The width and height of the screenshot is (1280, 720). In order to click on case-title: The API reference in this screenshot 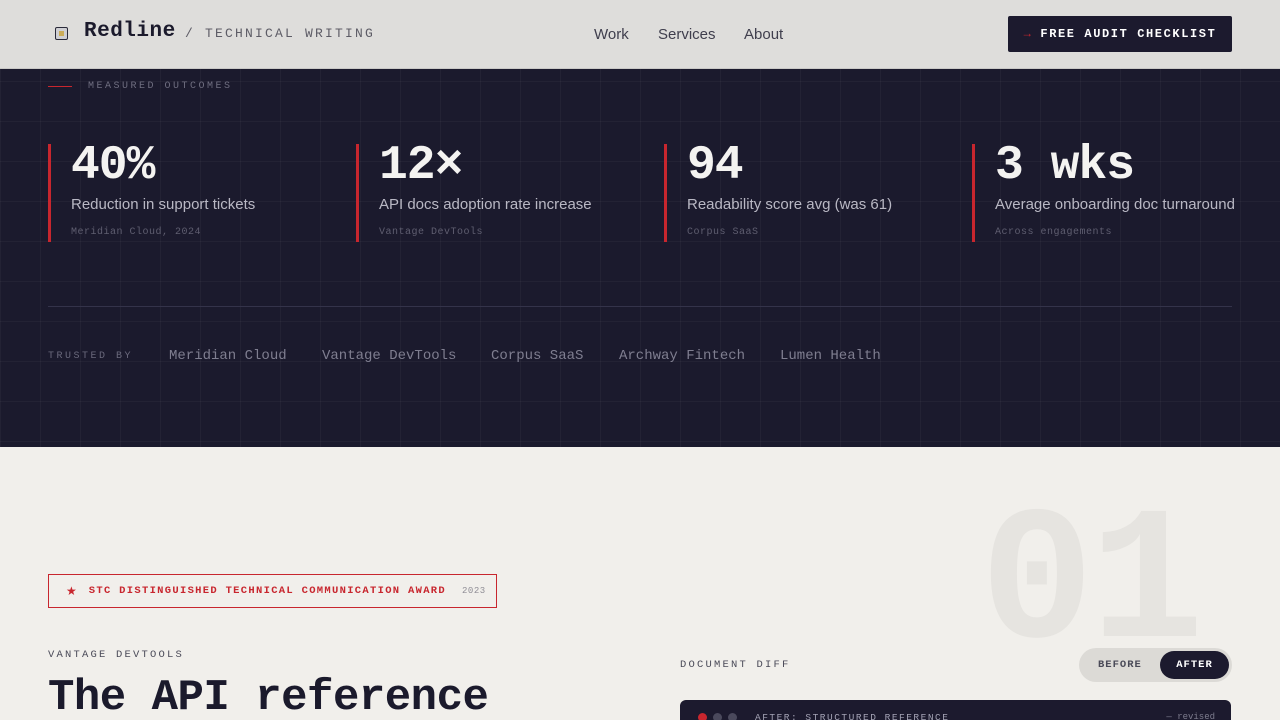, I will do `click(268, 696)`.